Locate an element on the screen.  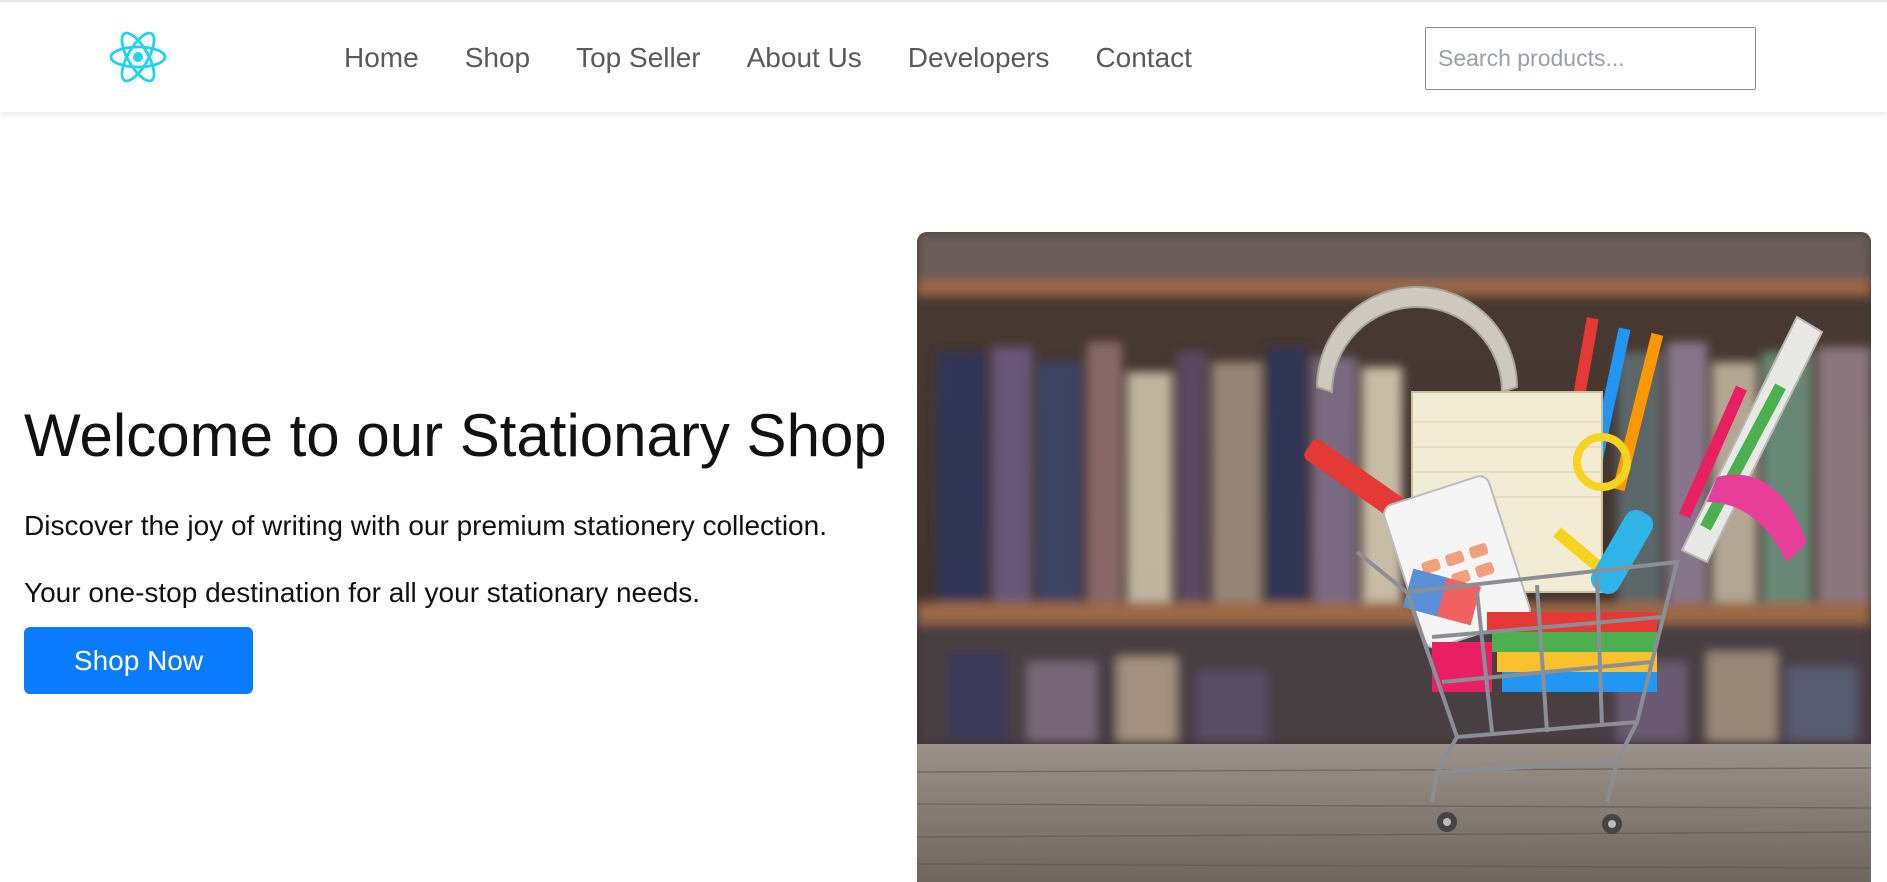
nav-link-contact: Contact is located at coordinates (1143, 58).